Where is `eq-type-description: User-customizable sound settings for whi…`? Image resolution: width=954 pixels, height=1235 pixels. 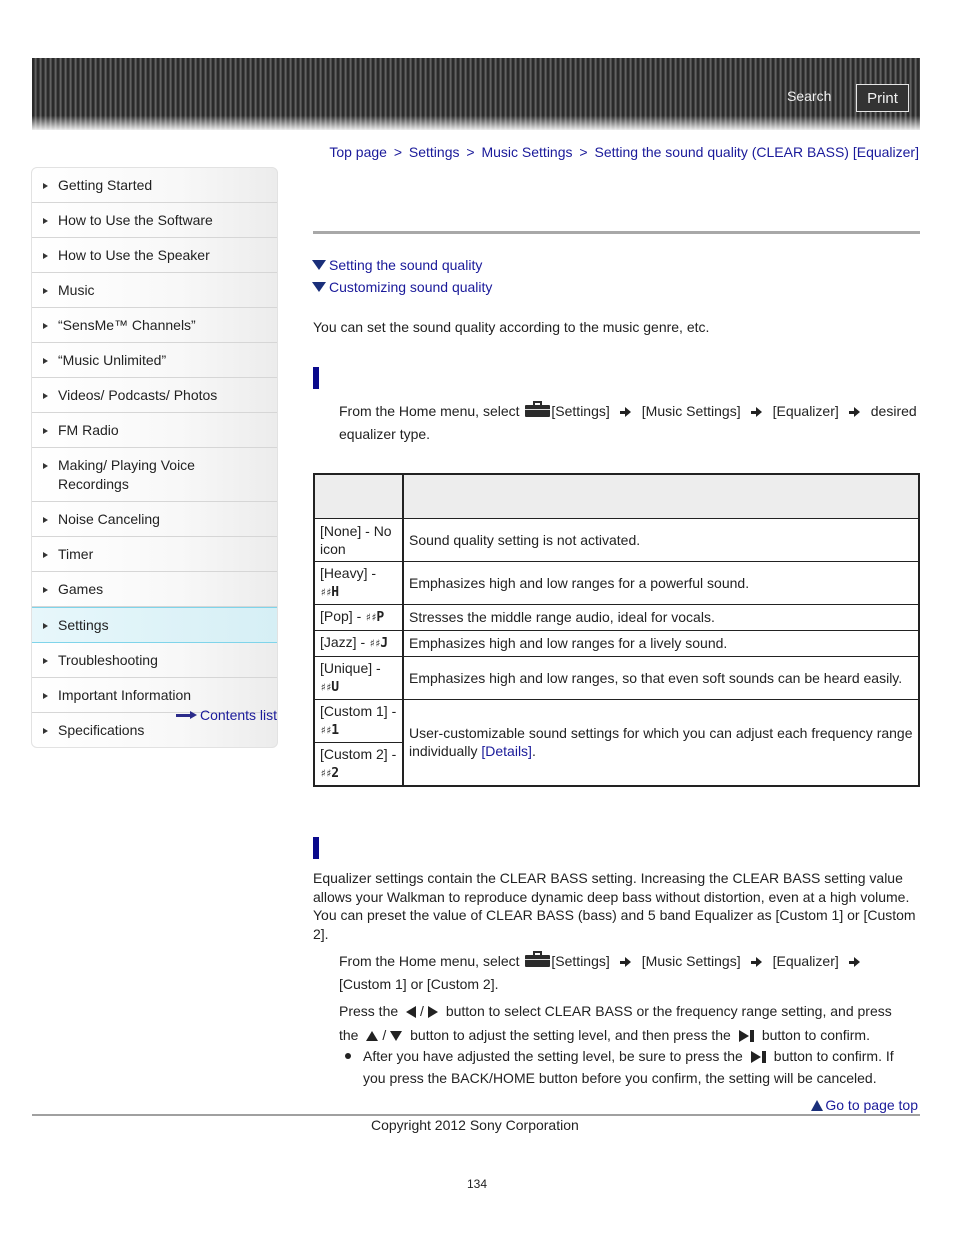 eq-type-description: User-customizable sound settings for whi… is located at coordinates (661, 742).